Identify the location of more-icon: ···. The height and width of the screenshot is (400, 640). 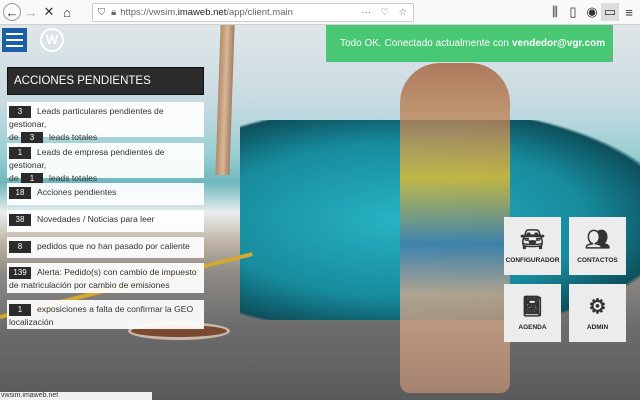
(367, 12).